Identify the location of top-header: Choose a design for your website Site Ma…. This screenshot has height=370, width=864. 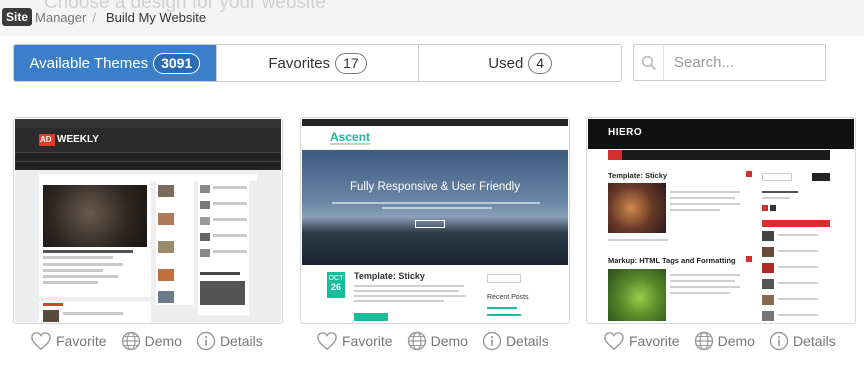
(432, 18).